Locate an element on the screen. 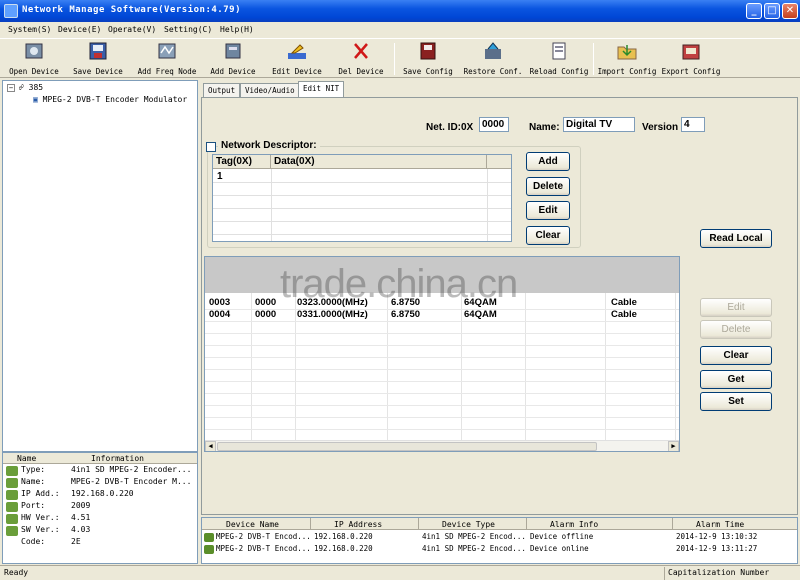 Image resolution: width=800 pixels, height=580 pixels. net-id-label: Net. ID:0X is located at coordinates (450, 127).